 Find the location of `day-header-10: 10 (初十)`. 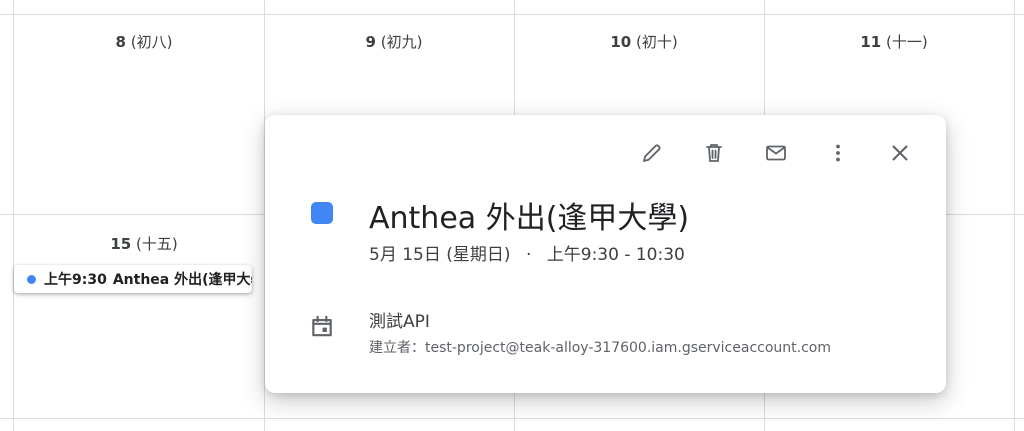

day-header-10: 10 (初十) is located at coordinates (644, 41).